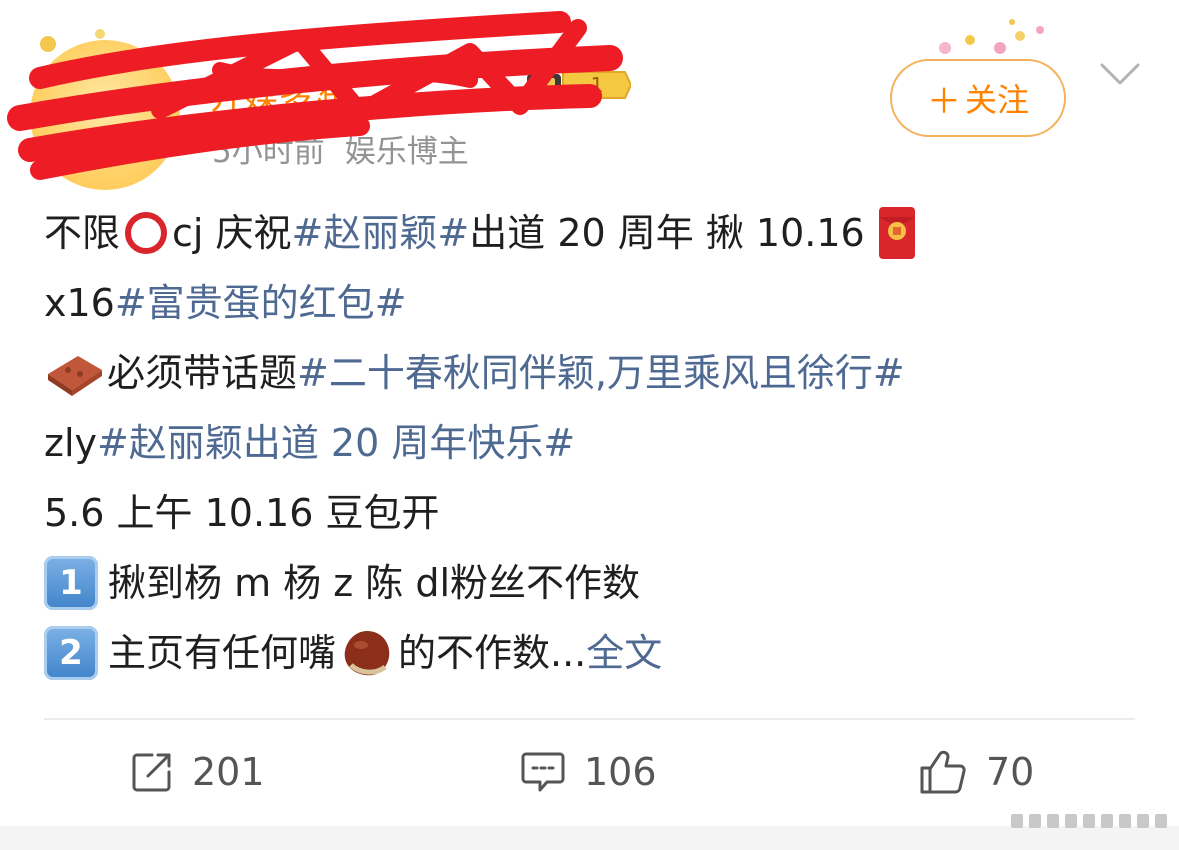 The height and width of the screenshot is (850, 1179). Describe the element at coordinates (278, 94) in the screenshot. I see `author-name: 开媒多准` at that location.